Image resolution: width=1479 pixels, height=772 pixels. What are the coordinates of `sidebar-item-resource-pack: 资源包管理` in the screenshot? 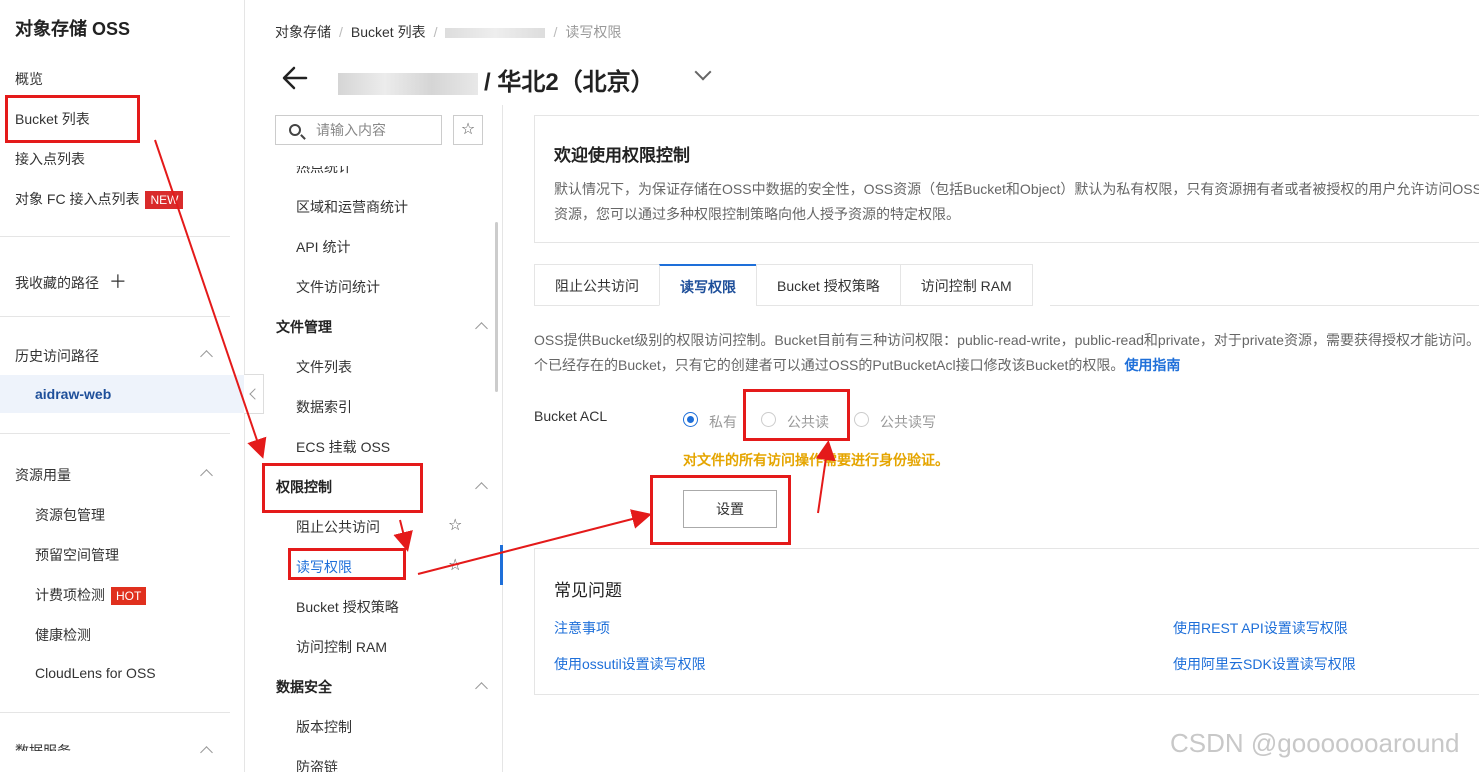 It's located at (70, 515).